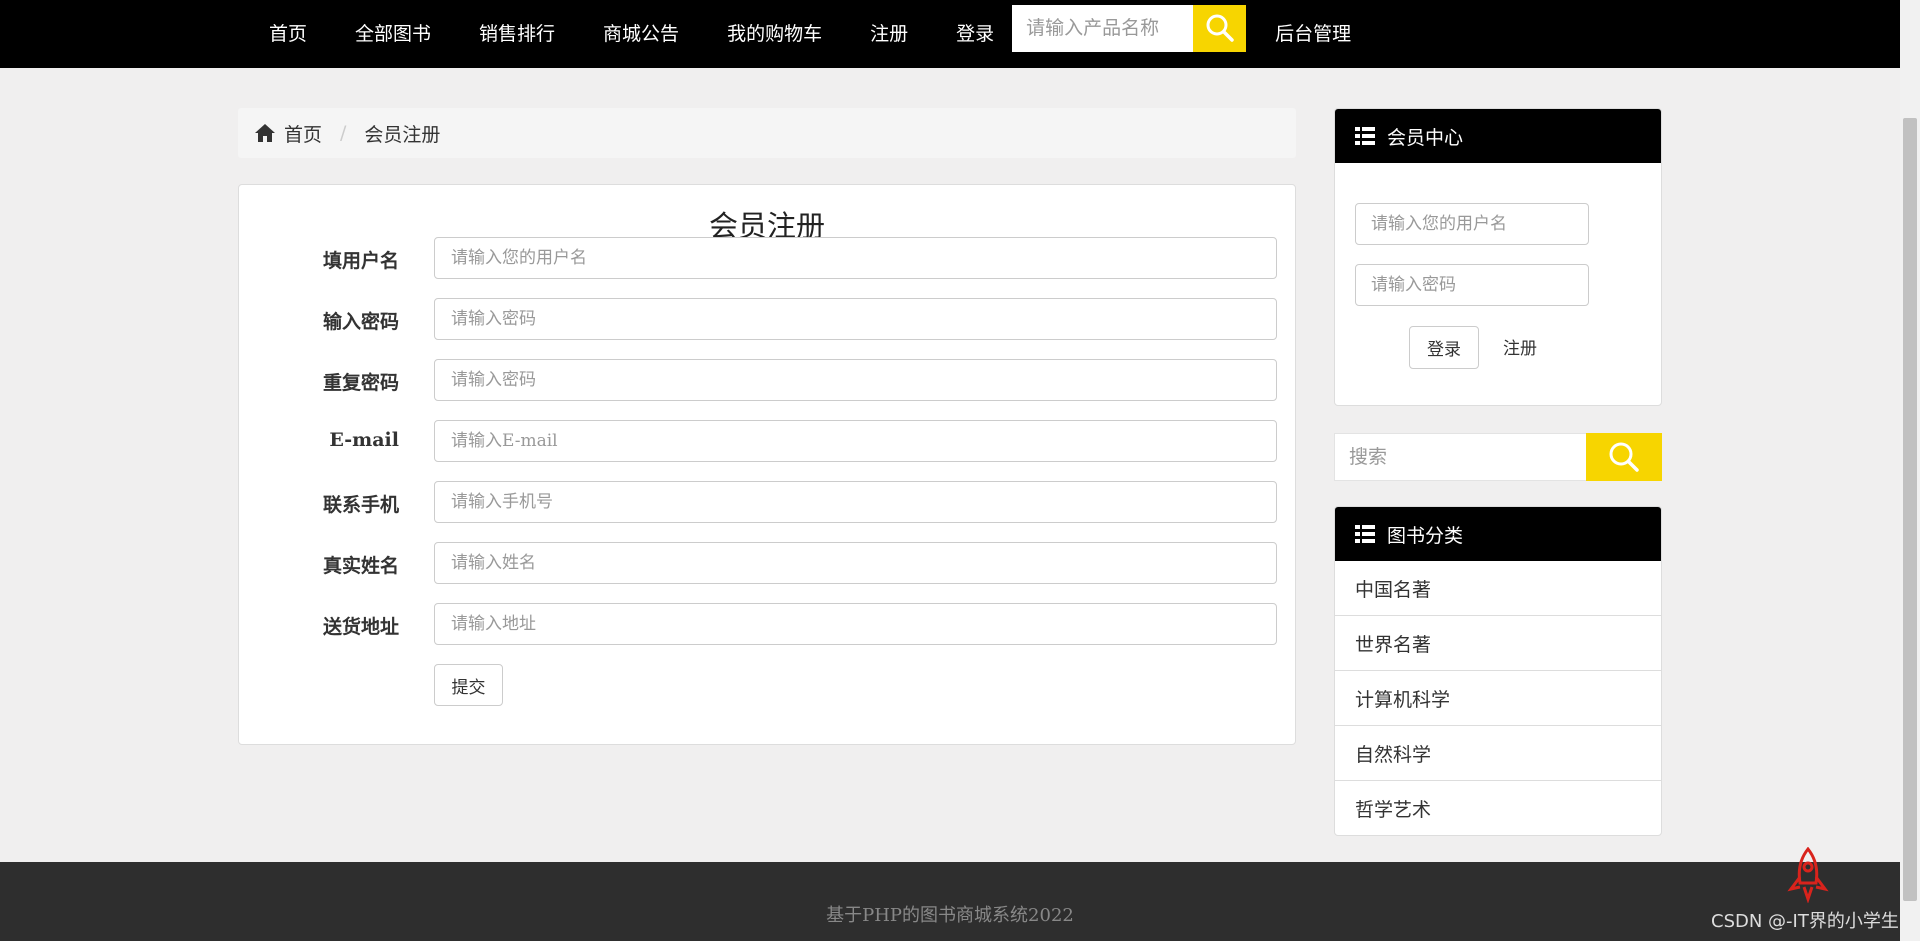 The width and height of the screenshot is (1920, 941). What do you see at coordinates (1425, 535) in the screenshot?
I see `categories-title: 图书分类` at bounding box center [1425, 535].